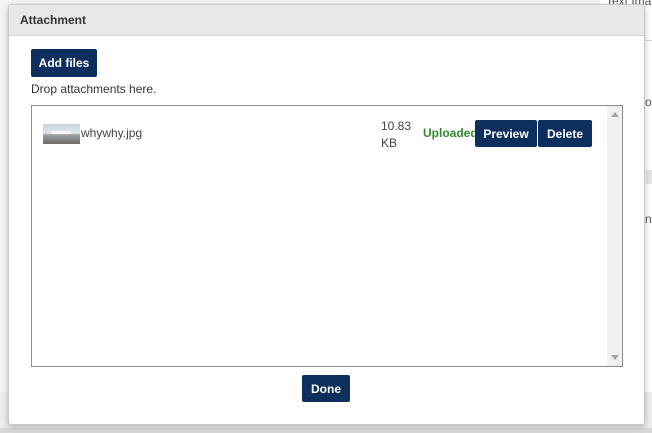  What do you see at coordinates (53, 20) in the screenshot?
I see `dialog-title: Attachment` at bounding box center [53, 20].